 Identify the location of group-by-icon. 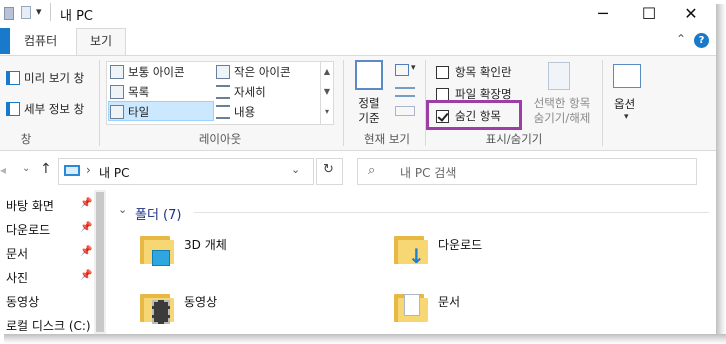
(402, 70).